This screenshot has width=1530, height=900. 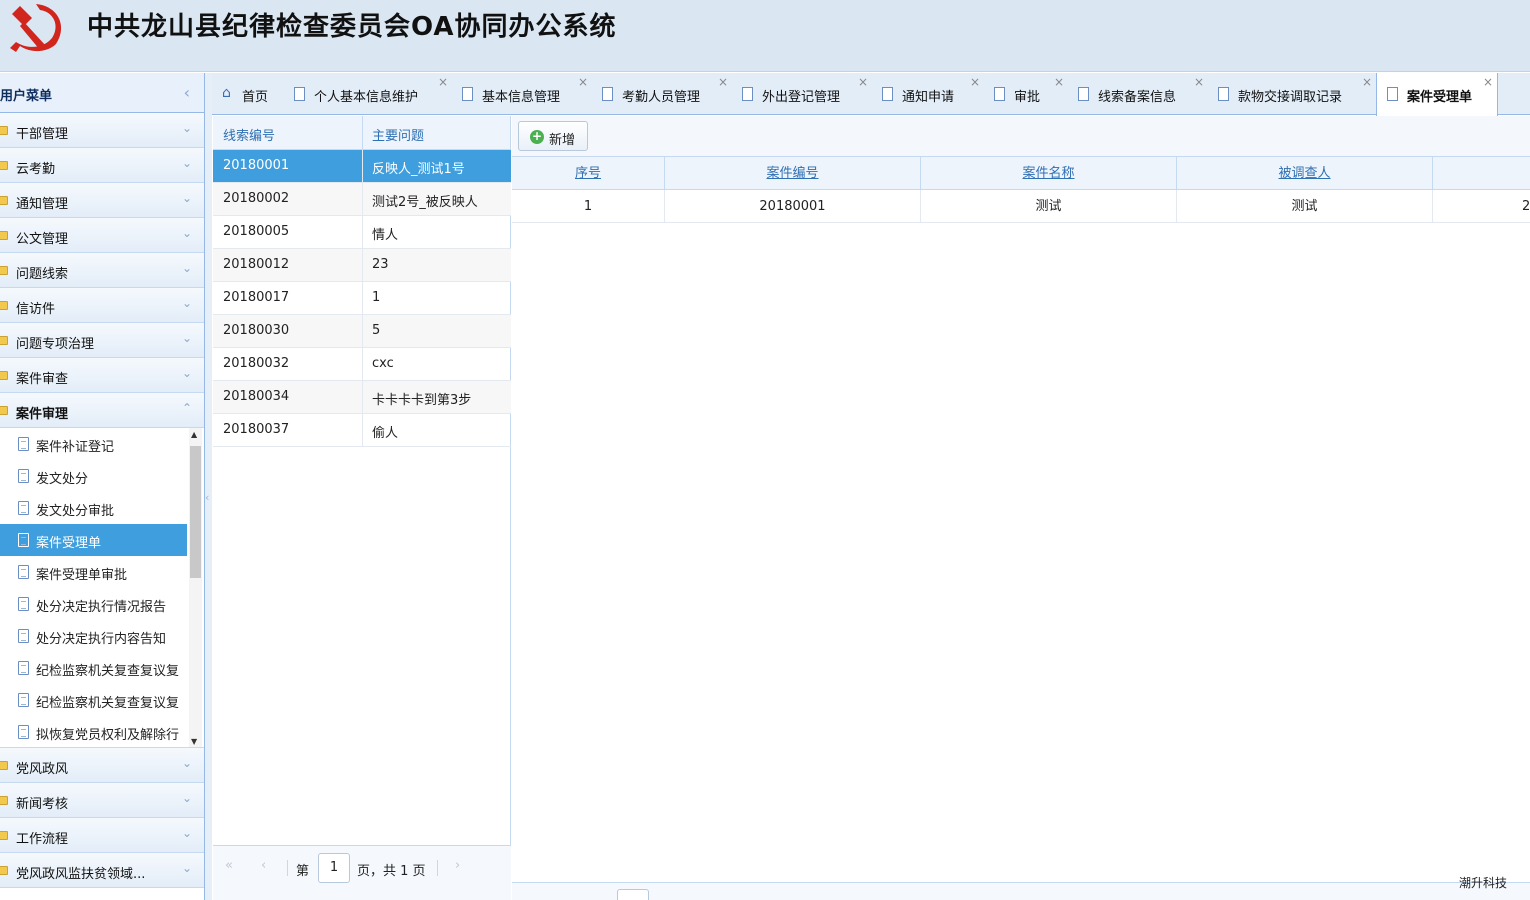 I want to click on sidebar-group: 公文管理 ⌄, so click(x=102, y=235).